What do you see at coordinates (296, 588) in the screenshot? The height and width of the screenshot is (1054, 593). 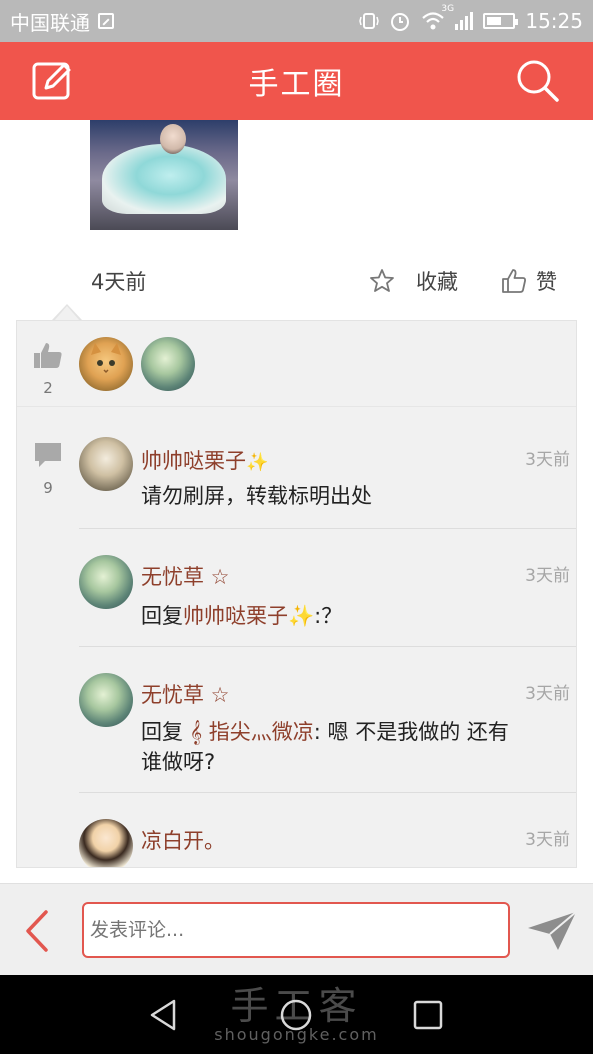 I see `comment-item: 无忧草 ☆ 3天前 回复帅帅哒栗子✨:？` at bounding box center [296, 588].